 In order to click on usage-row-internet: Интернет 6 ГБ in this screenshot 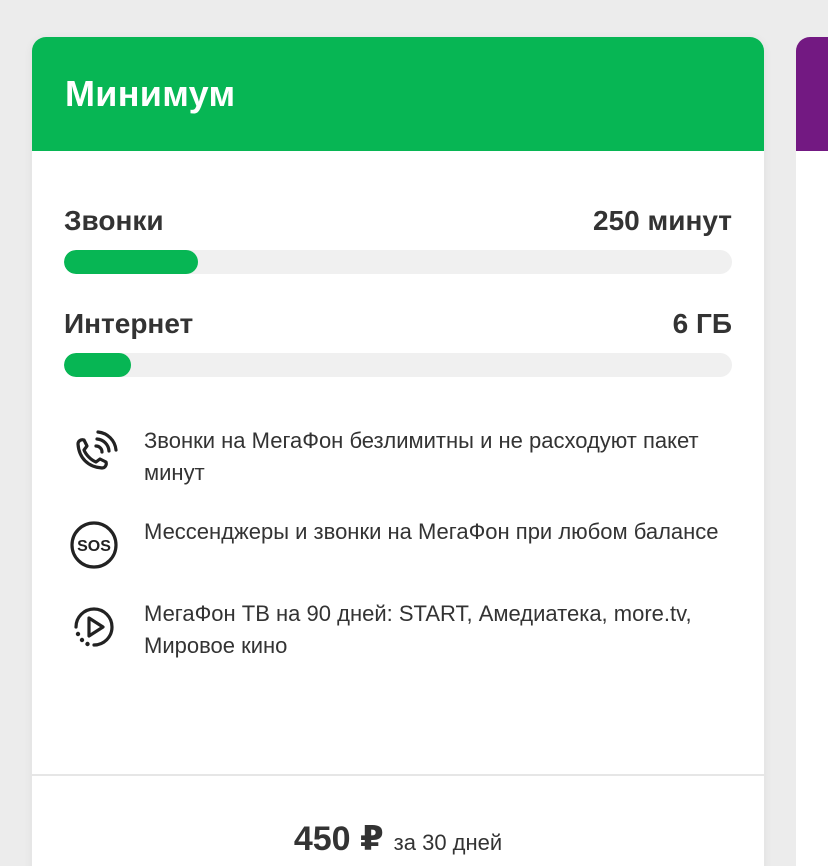, I will do `click(398, 324)`.